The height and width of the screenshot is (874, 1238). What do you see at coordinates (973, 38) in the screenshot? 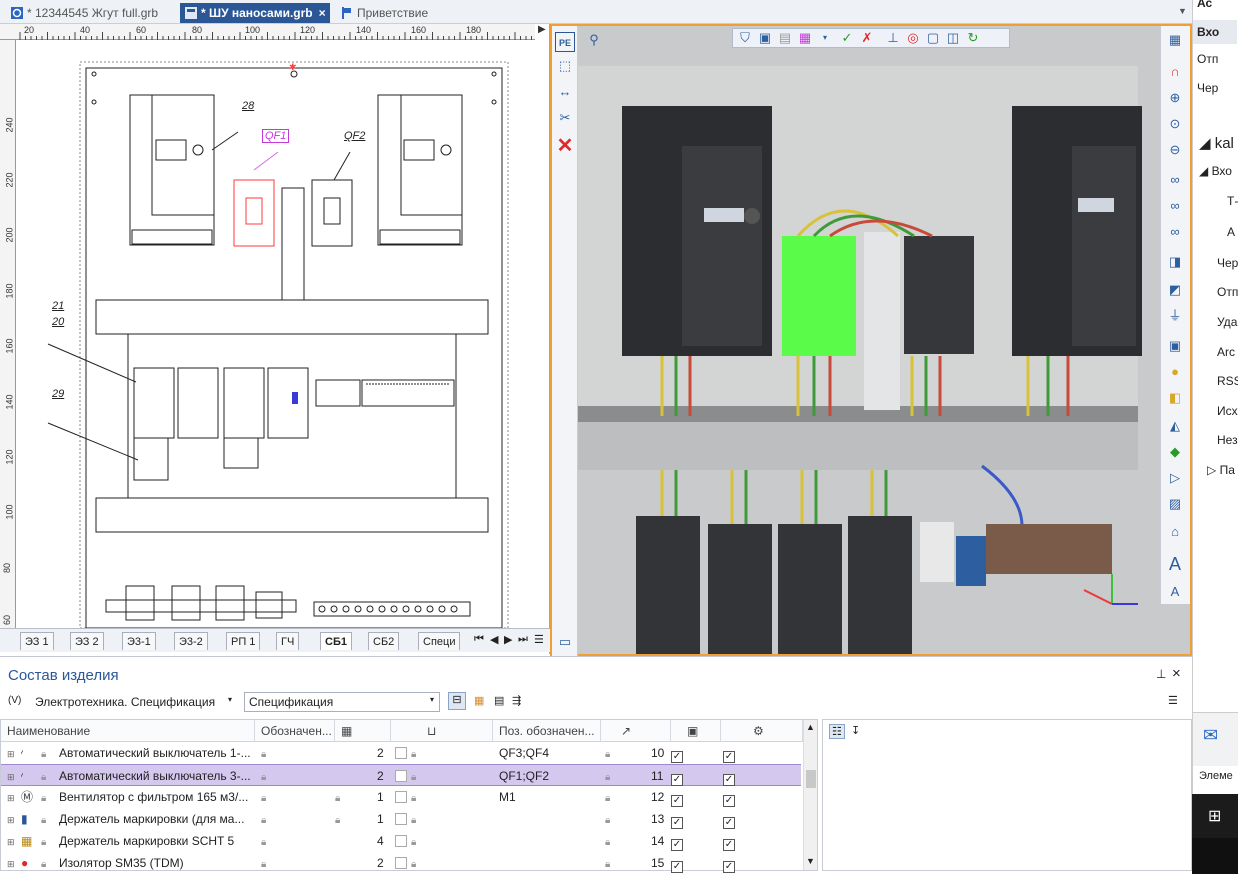
I see `route-icon: ↻` at bounding box center [973, 38].